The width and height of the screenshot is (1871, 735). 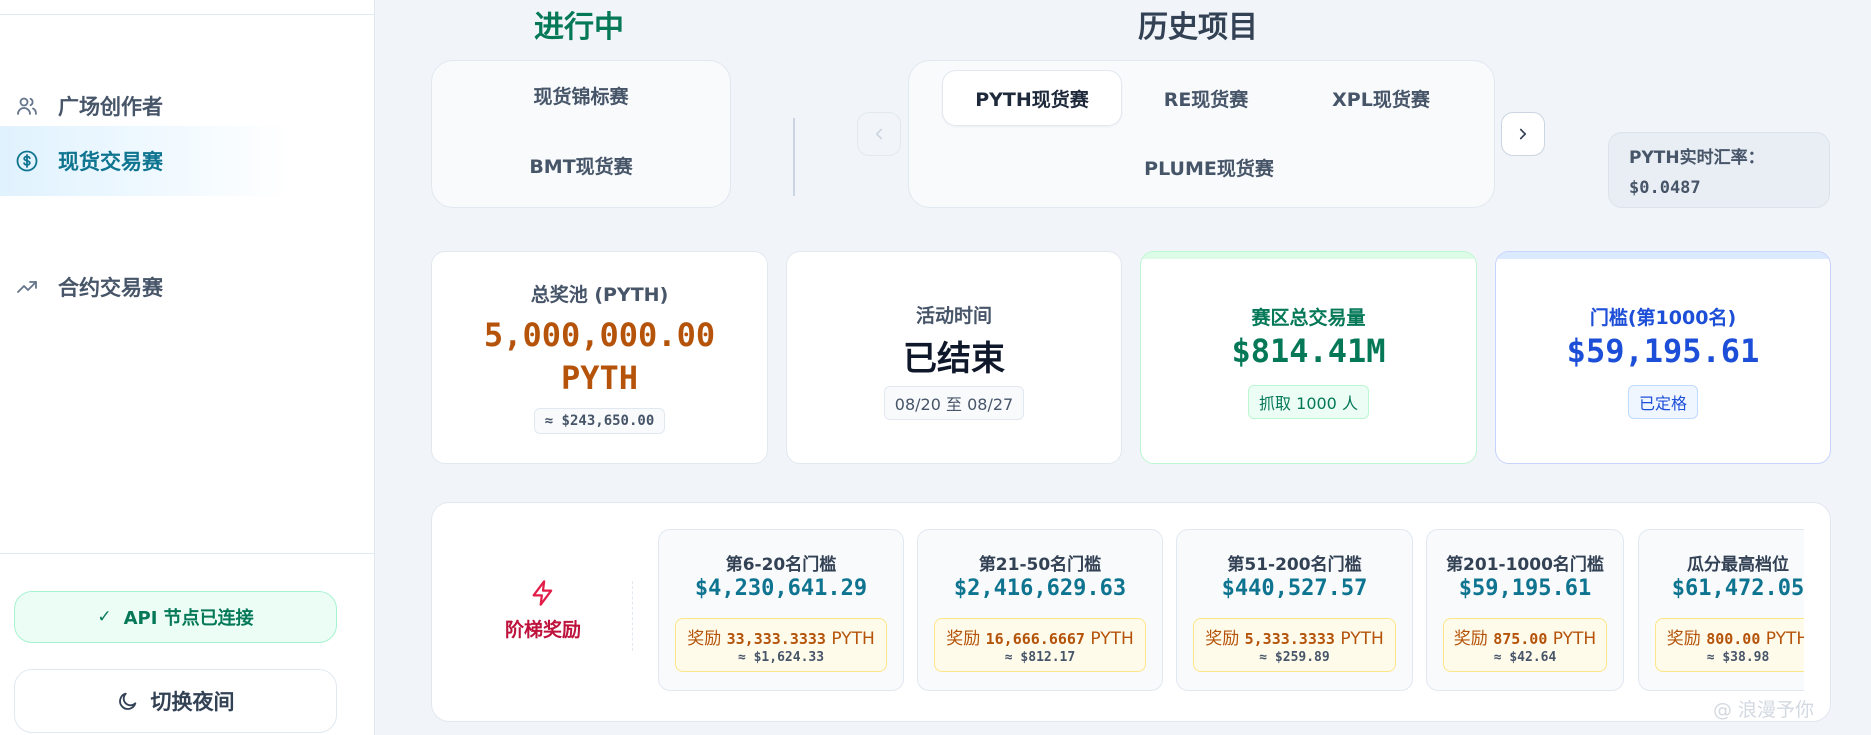 What do you see at coordinates (581, 95) in the screenshot?
I see `tab-spot-championship: 现货锦标赛` at bounding box center [581, 95].